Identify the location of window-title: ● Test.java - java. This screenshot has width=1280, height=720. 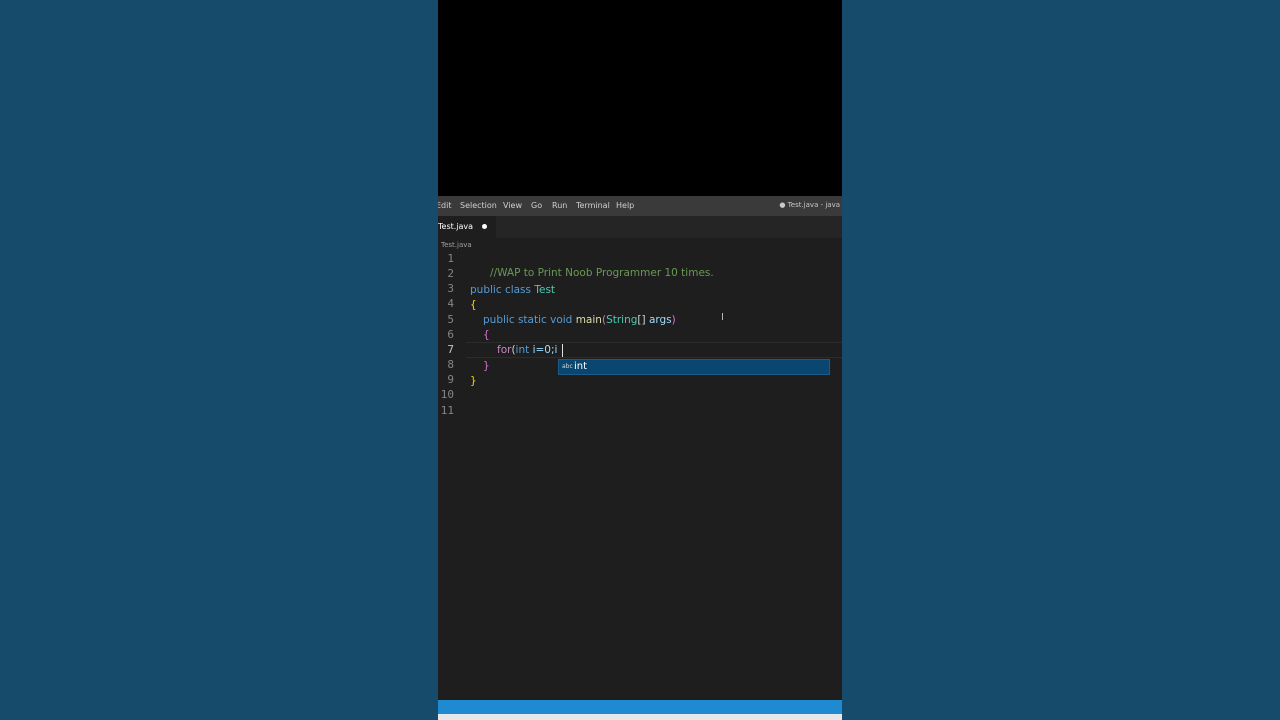
(809, 205).